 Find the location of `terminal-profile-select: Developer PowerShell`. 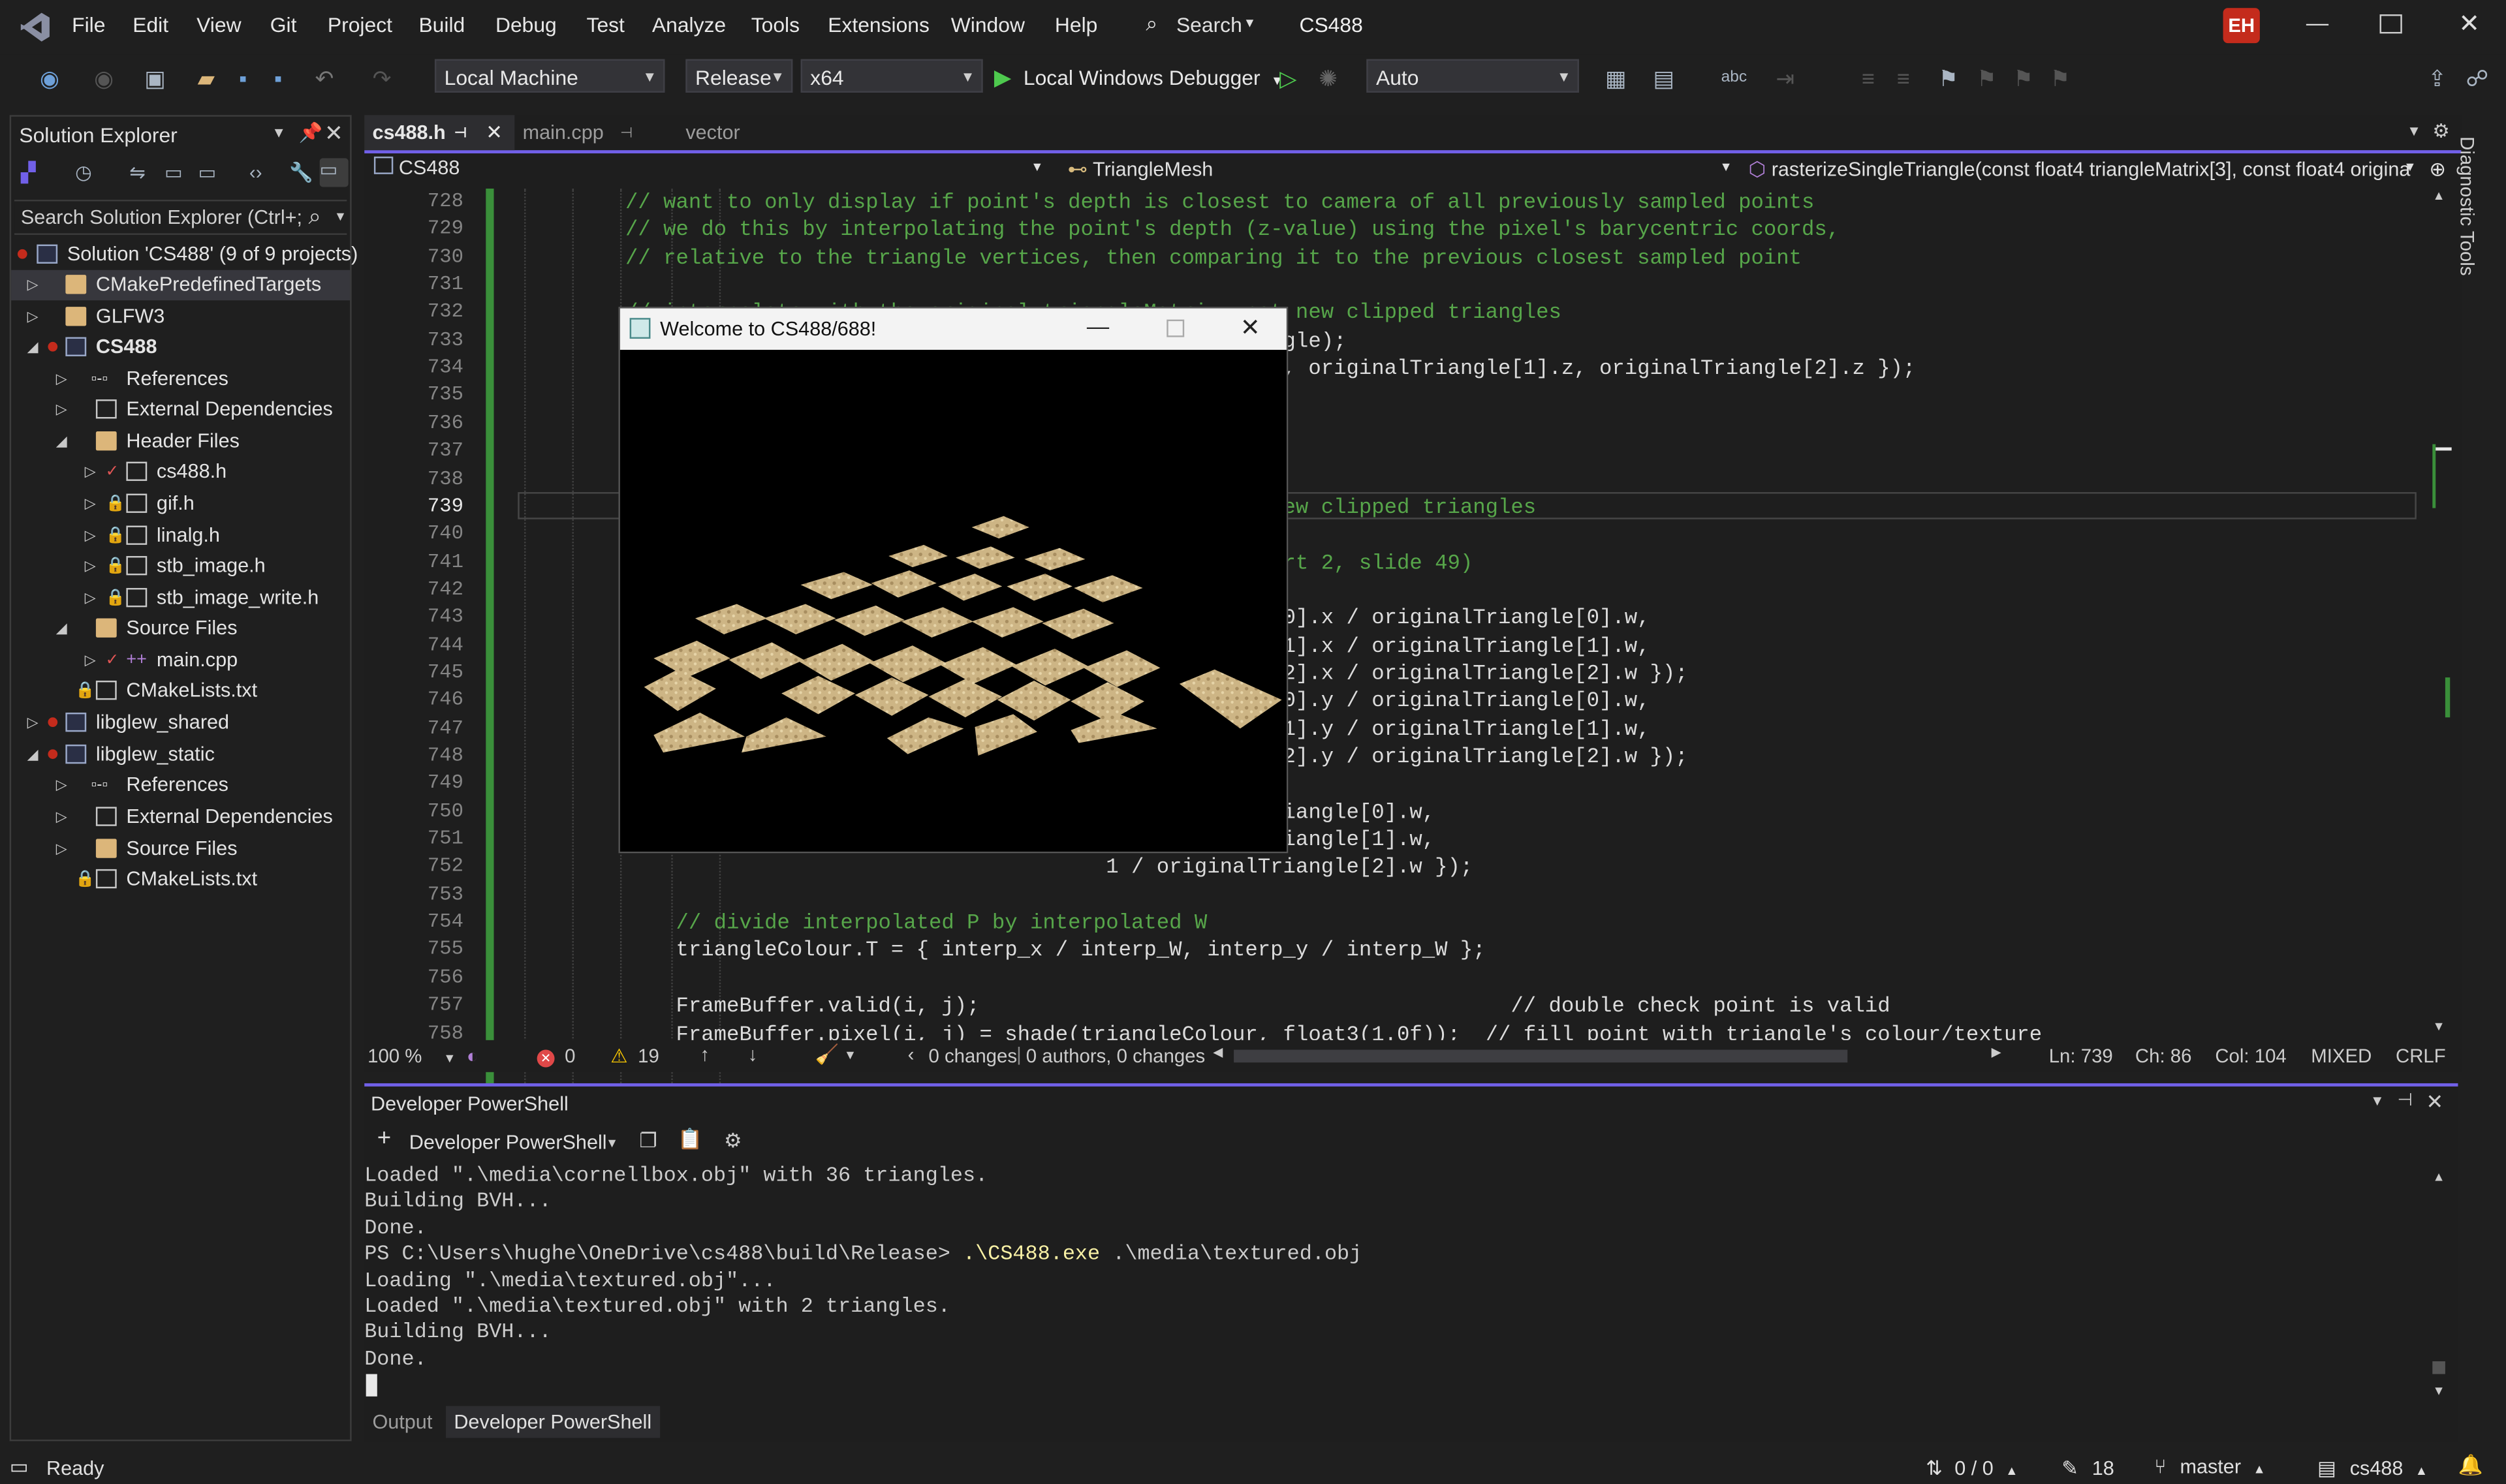

terminal-profile-select: Developer PowerShell is located at coordinates (508, 1142).